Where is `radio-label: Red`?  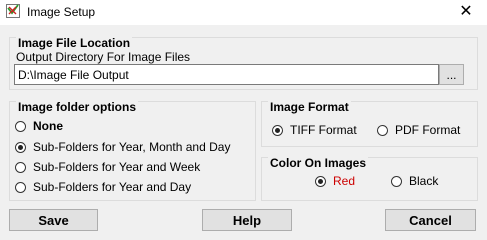
radio-label: Red is located at coordinates (344, 181).